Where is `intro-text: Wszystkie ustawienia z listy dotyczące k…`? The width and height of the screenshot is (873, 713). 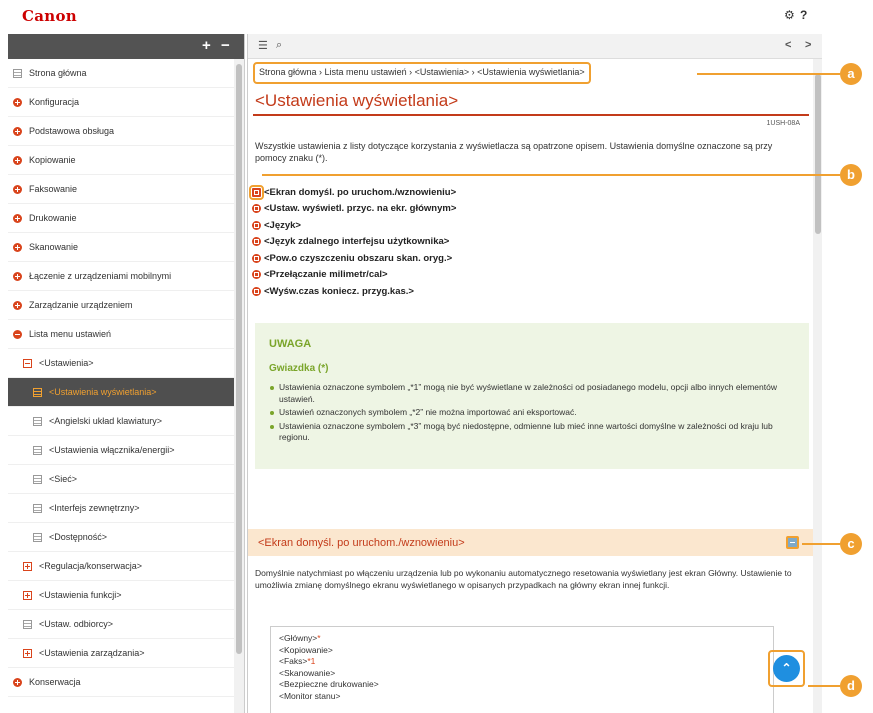
intro-text: Wszystkie ustawienia z listy dotyczące k… is located at coordinates (514, 152).